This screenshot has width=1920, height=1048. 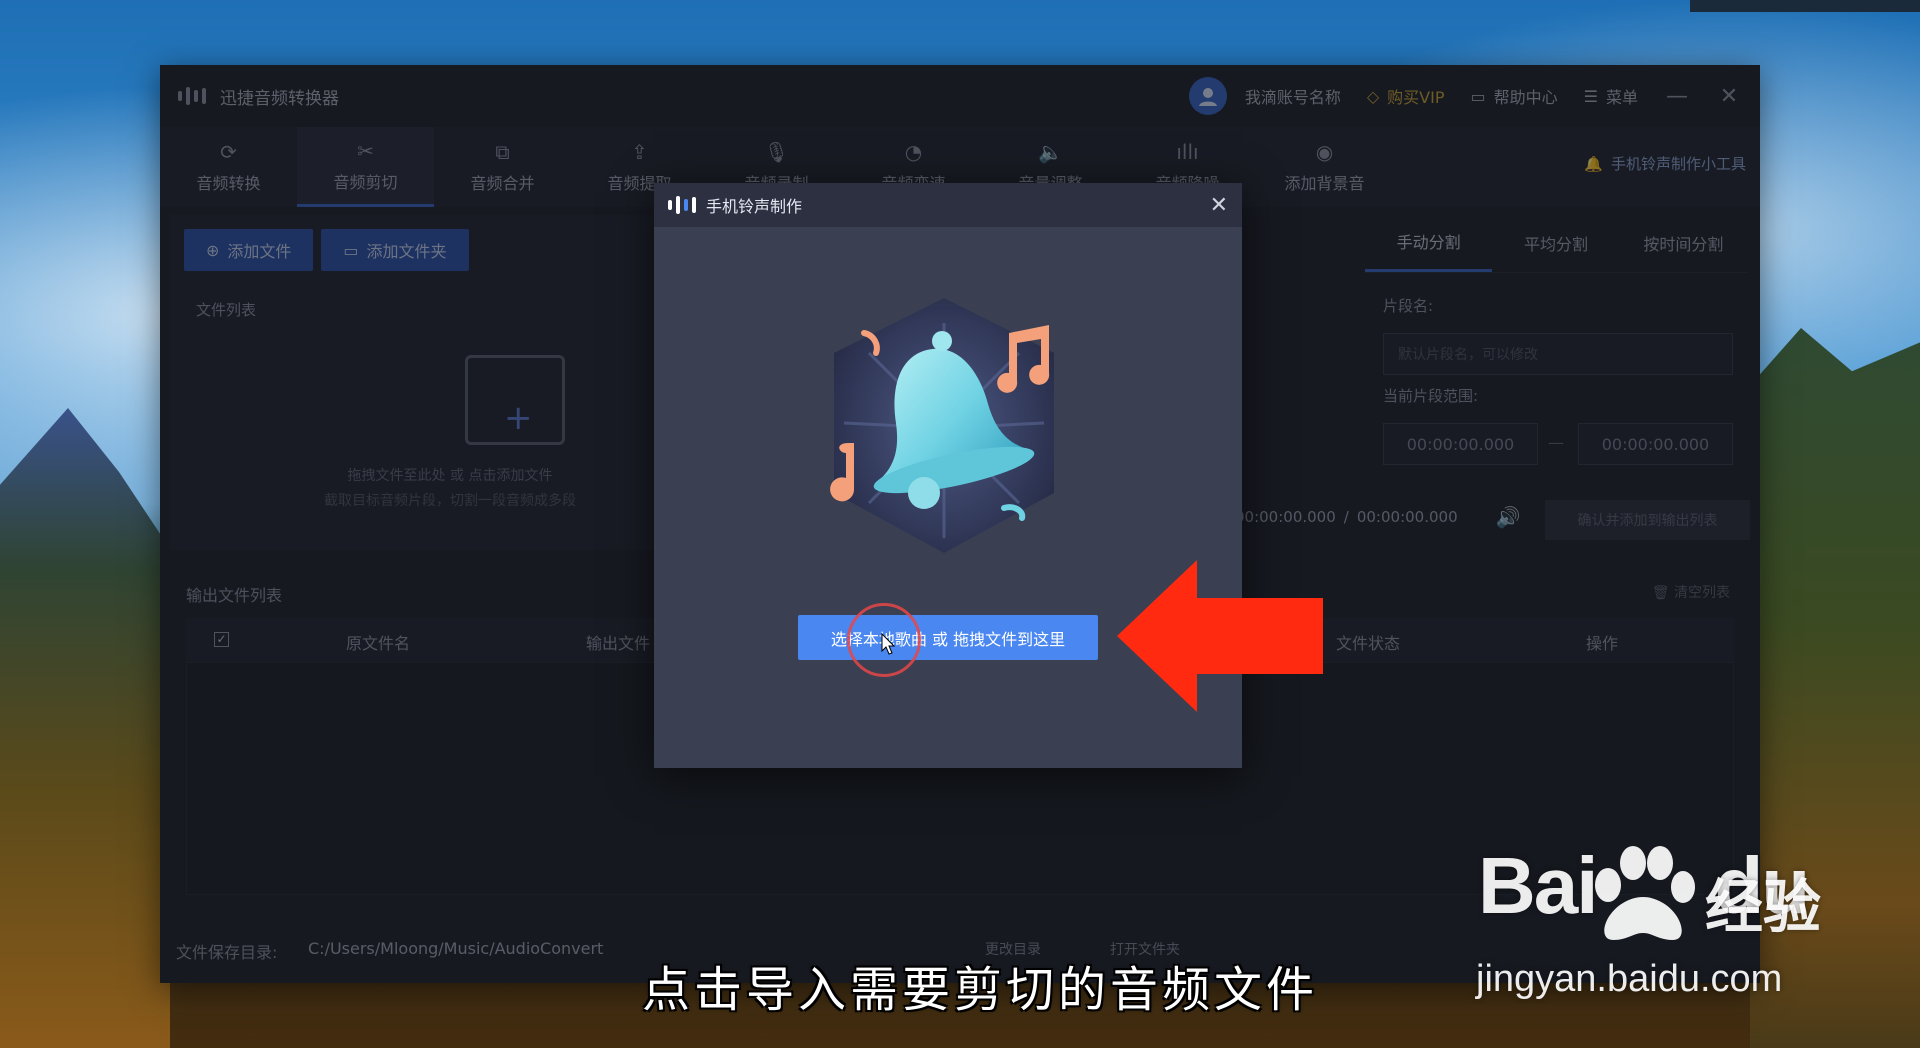 I want to click on dialog-close-icon: ✕, so click(x=1219, y=205).